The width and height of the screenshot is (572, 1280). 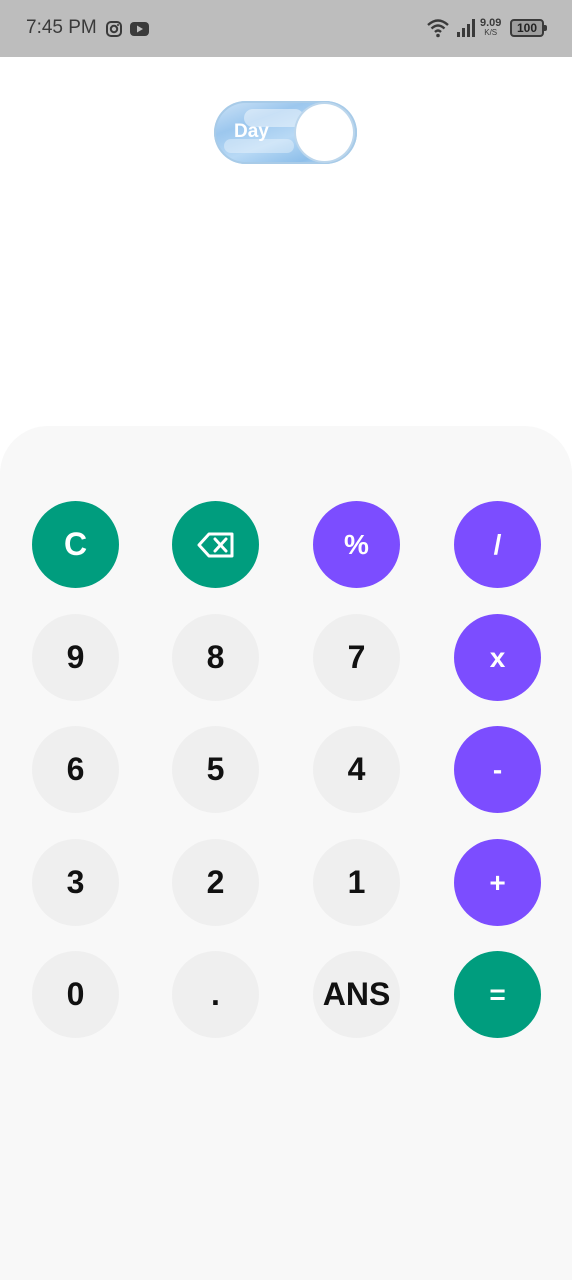 What do you see at coordinates (75, 657) in the screenshot?
I see `digit-9-button: 9` at bounding box center [75, 657].